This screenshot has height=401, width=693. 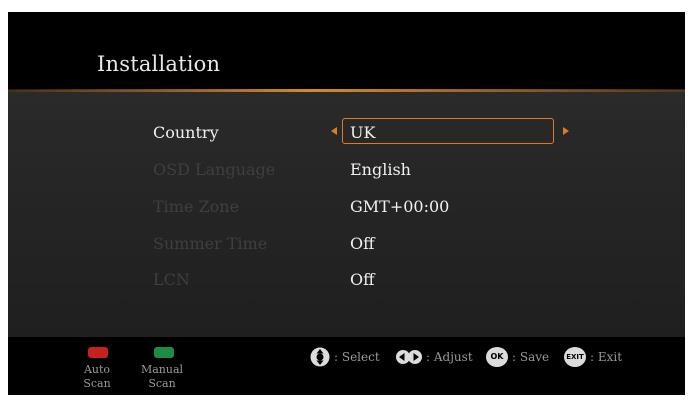 What do you see at coordinates (531, 357) in the screenshot?
I see `save-hint-text: : Save` at bounding box center [531, 357].